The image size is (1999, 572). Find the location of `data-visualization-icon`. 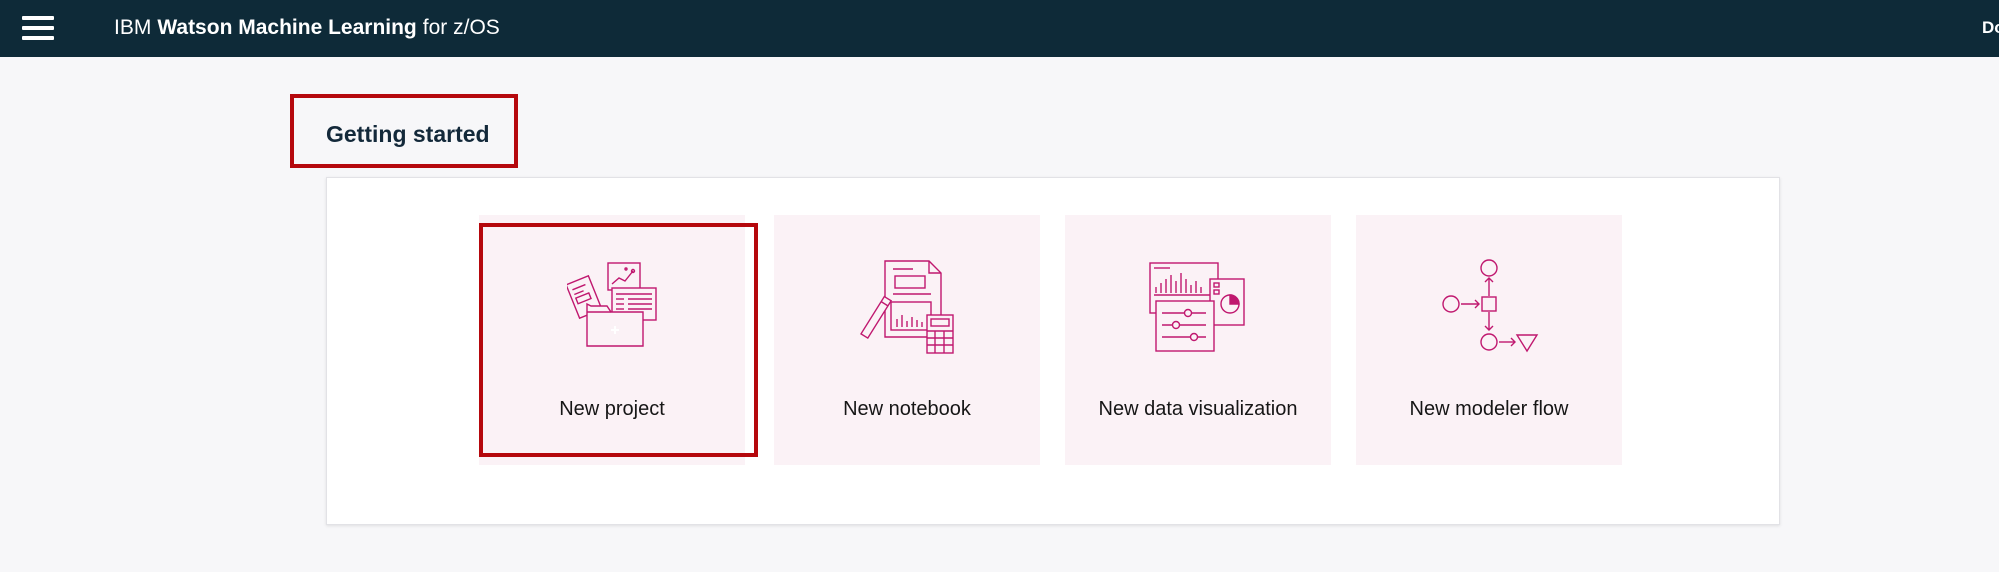

data-visualization-icon is located at coordinates (1197, 307).